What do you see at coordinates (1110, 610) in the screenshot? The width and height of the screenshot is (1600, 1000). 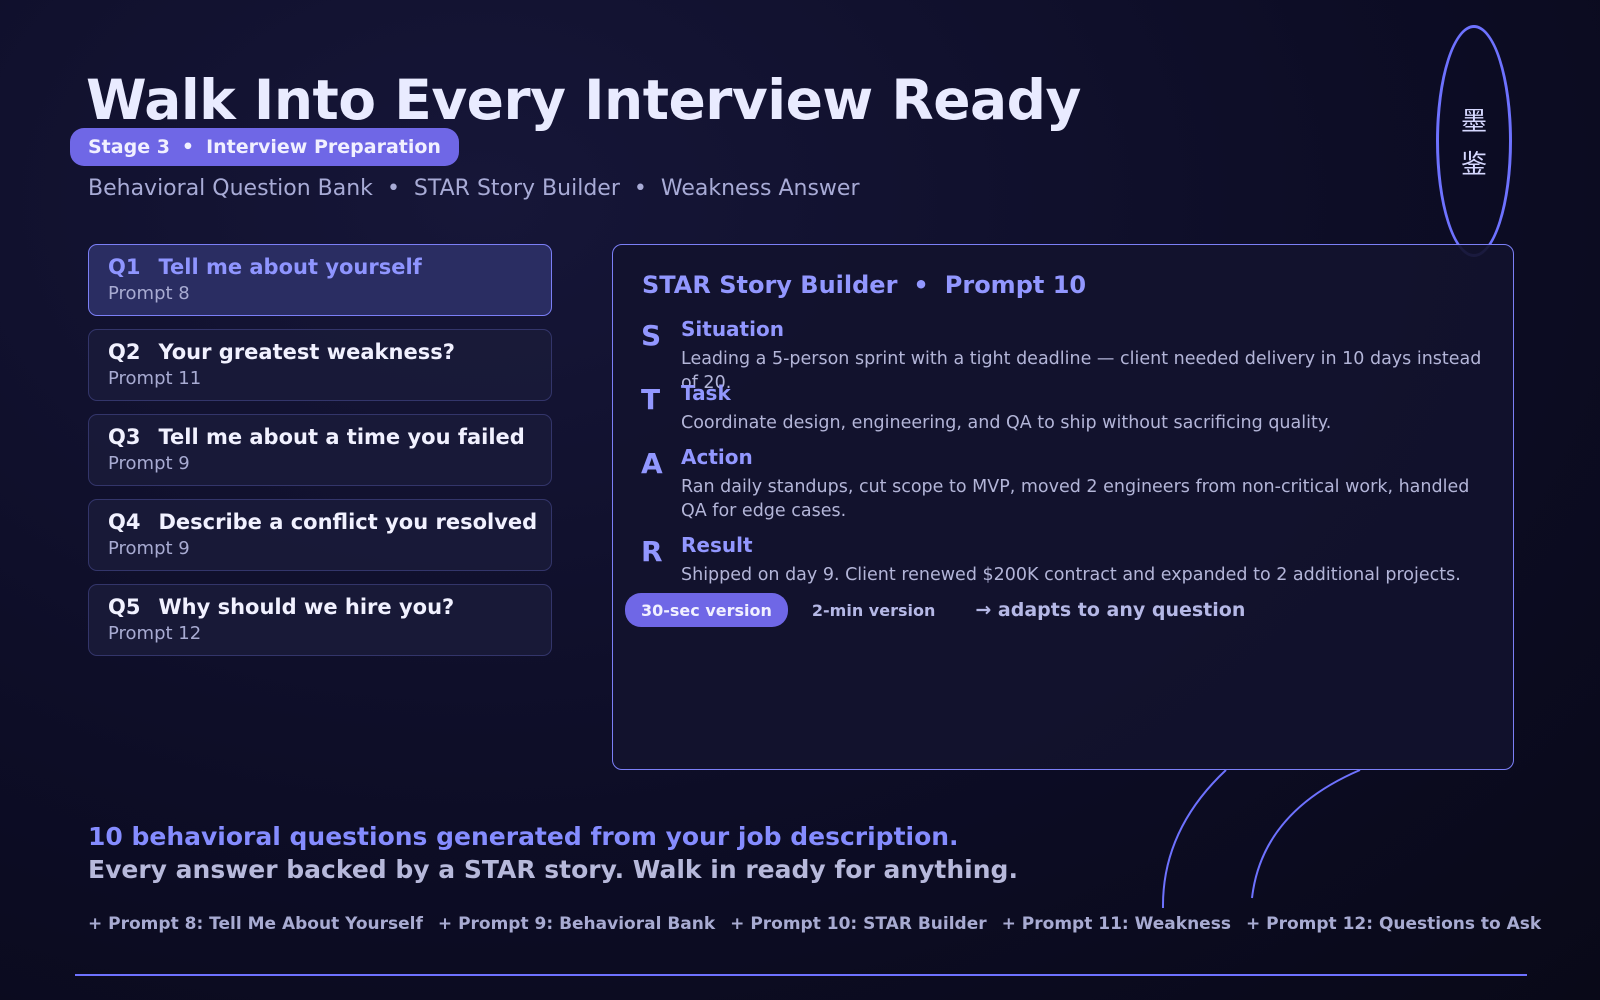 I see `adapts-note: → adapts to any question` at bounding box center [1110, 610].